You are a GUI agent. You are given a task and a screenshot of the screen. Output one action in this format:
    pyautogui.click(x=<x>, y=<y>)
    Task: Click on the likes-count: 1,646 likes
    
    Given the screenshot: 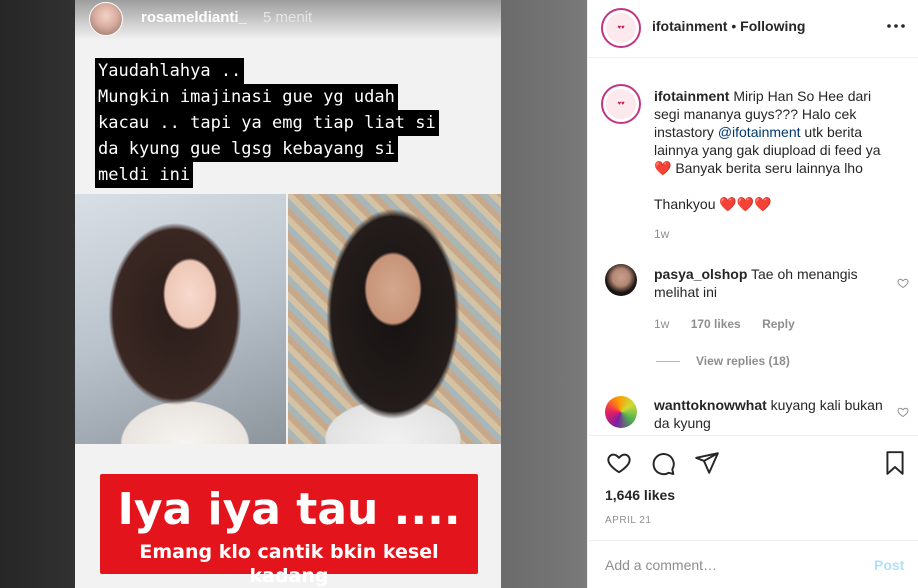 What is the action you would take?
    pyautogui.click(x=640, y=495)
    